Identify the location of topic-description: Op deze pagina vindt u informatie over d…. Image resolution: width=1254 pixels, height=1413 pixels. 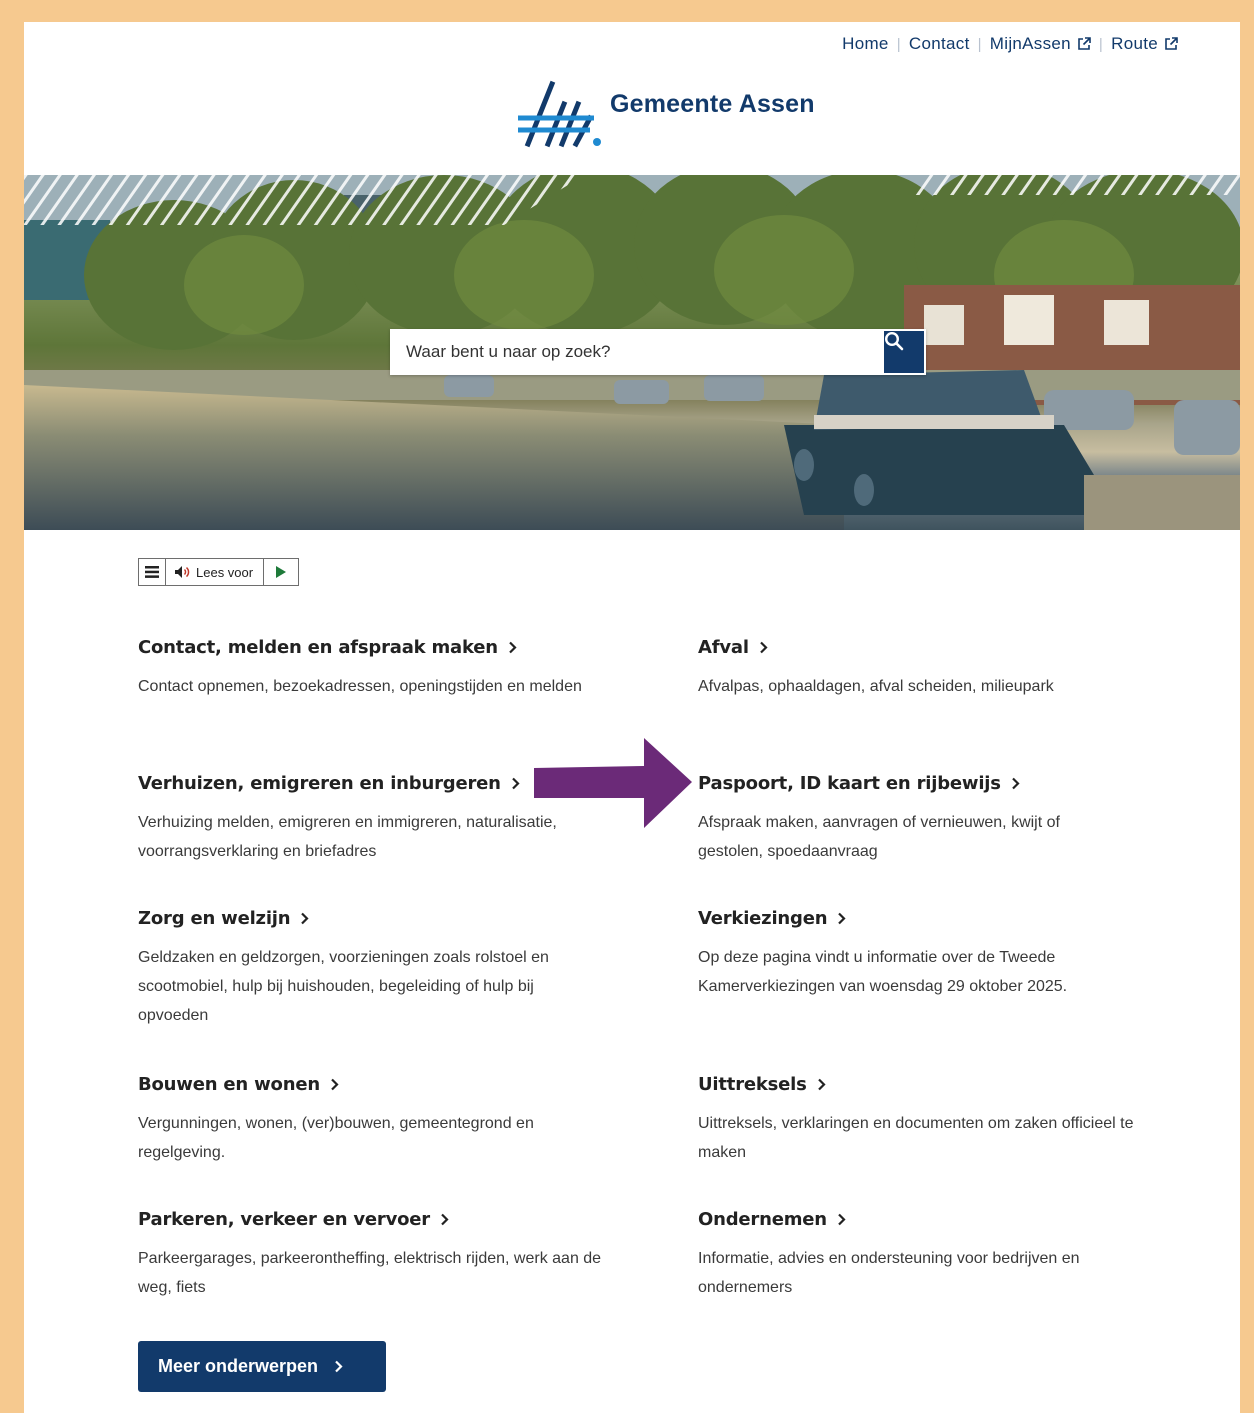
(883, 972).